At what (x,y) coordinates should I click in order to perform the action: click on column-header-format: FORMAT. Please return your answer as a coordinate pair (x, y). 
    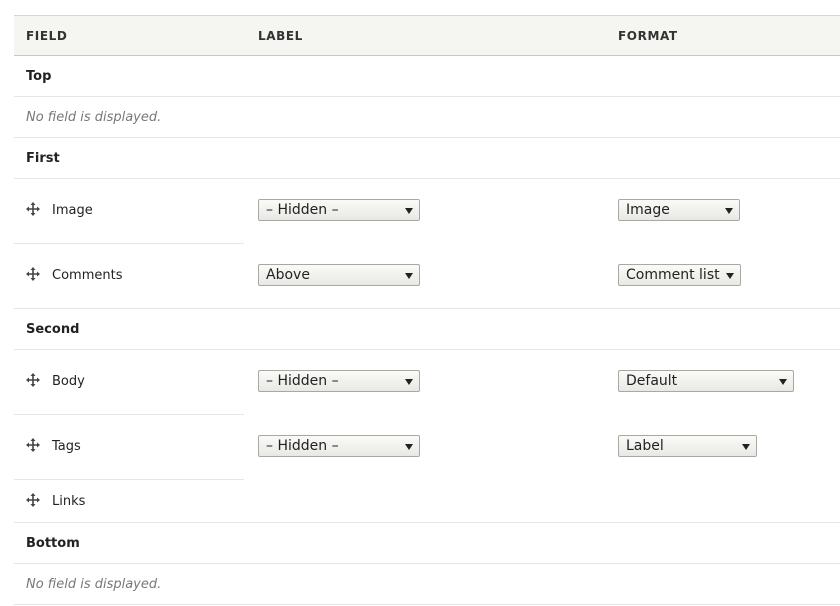
    Looking at the image, I should click on (648, 36).